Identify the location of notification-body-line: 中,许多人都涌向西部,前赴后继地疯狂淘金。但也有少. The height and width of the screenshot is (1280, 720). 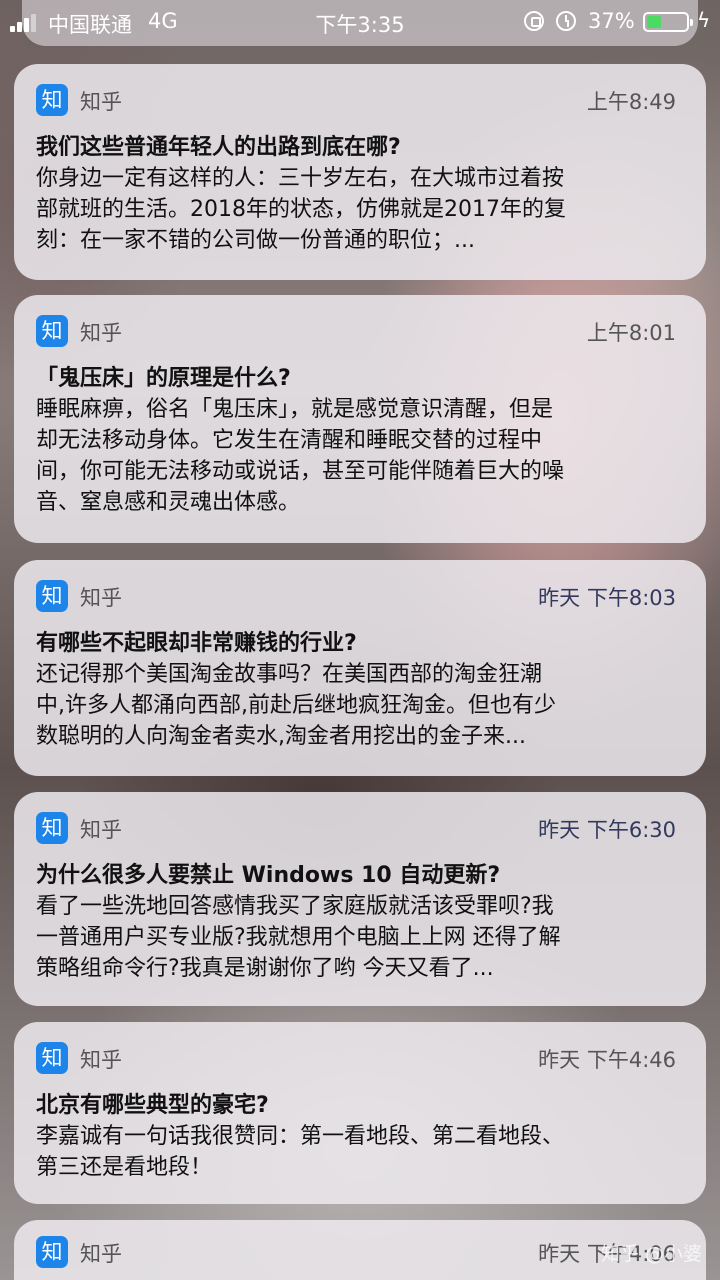
(296, 705).